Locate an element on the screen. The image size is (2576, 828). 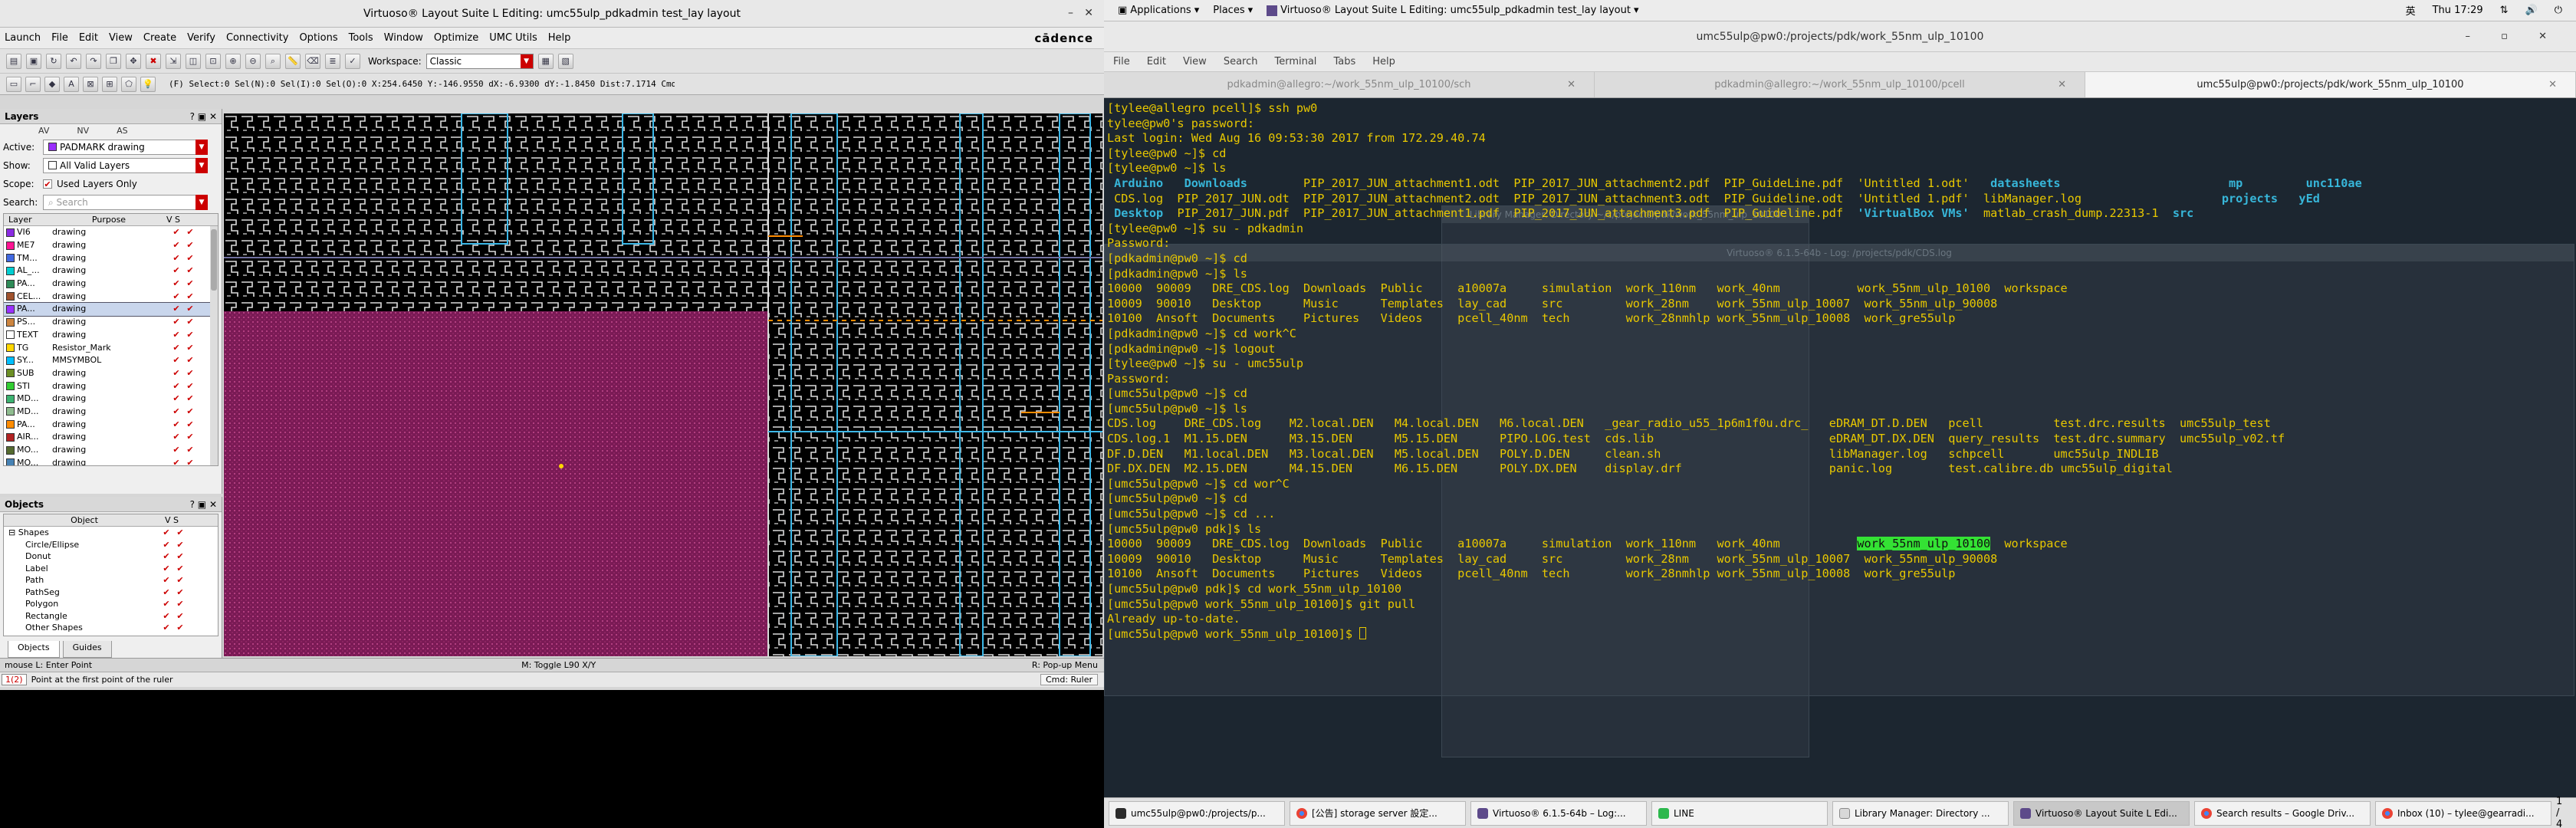
menu-view: View is located at coordinates (121, 38).